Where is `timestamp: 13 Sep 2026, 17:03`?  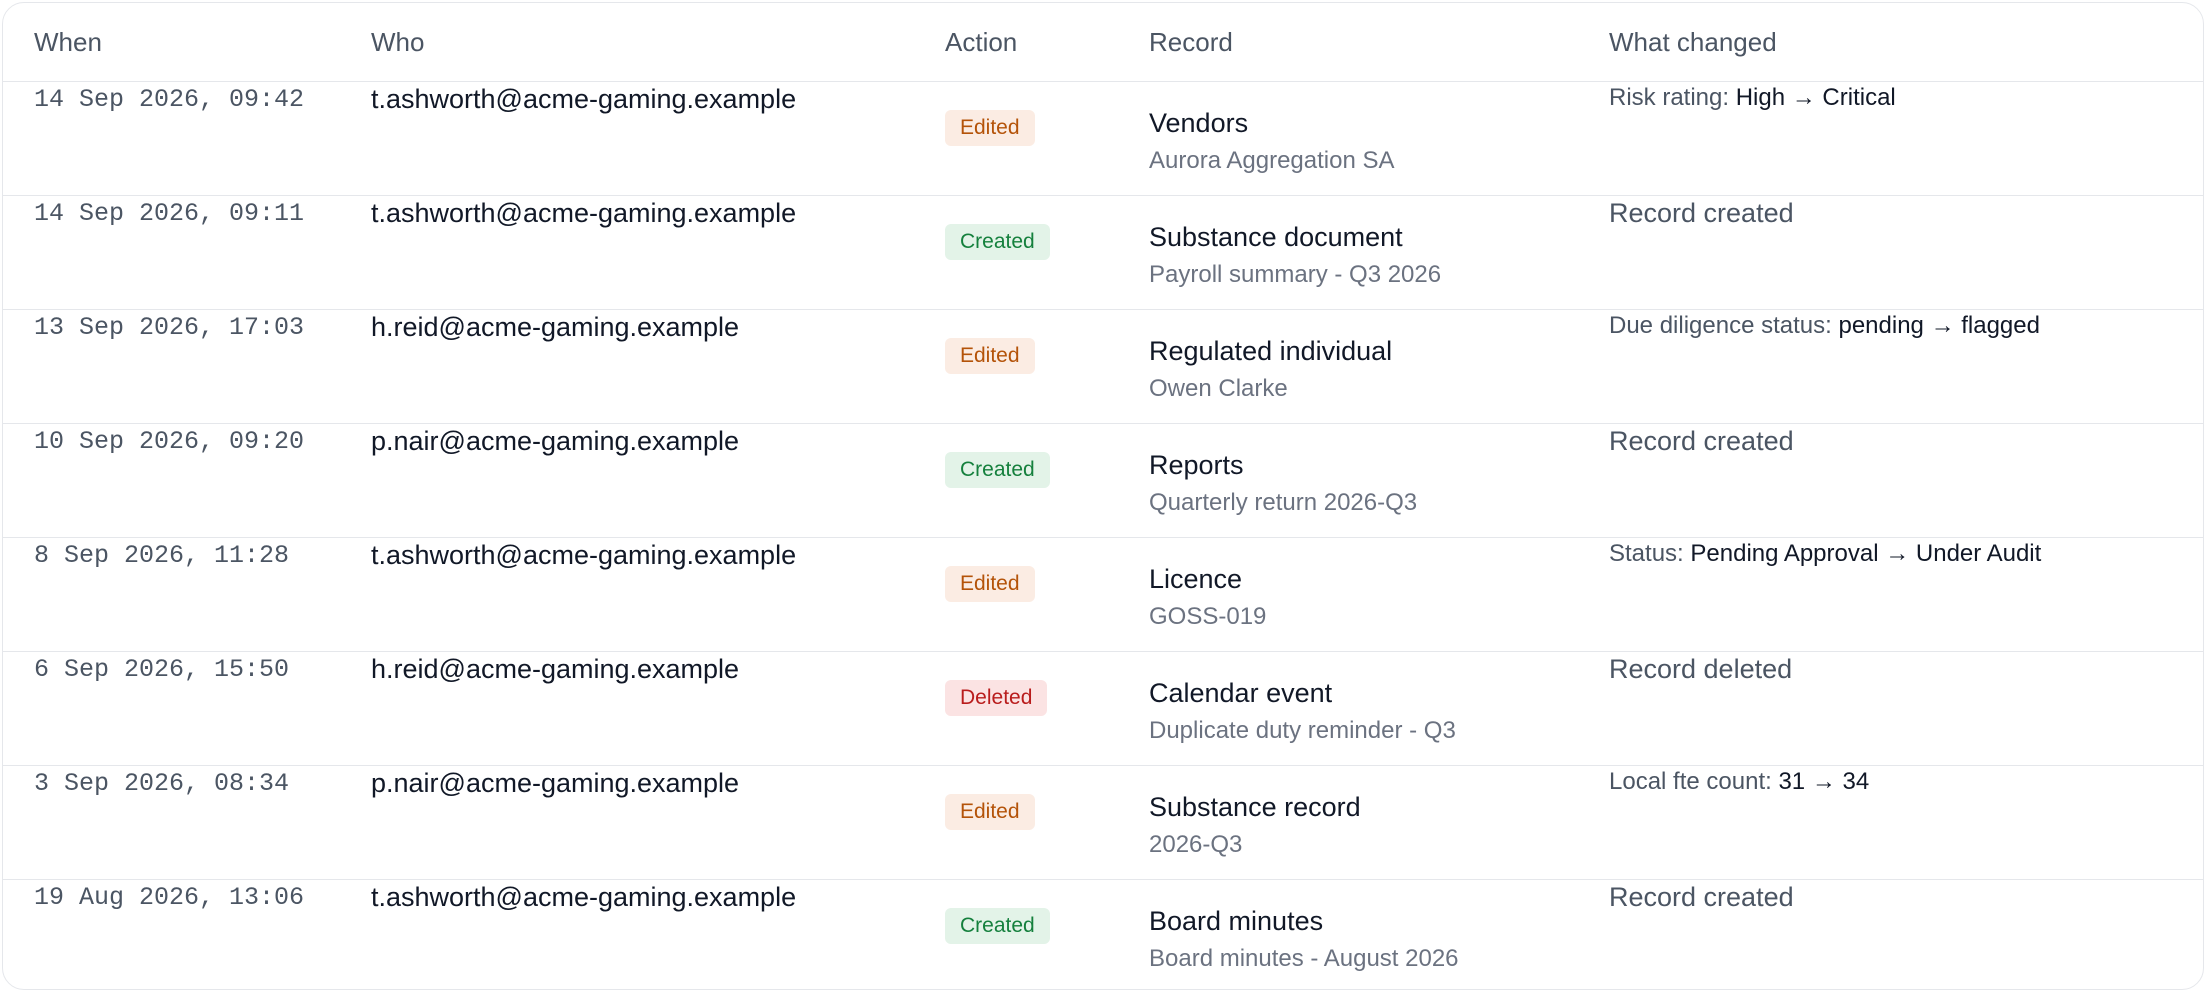 timestamp: 13 Sep 2026, 17:03 is located at coordinates (169, 327).